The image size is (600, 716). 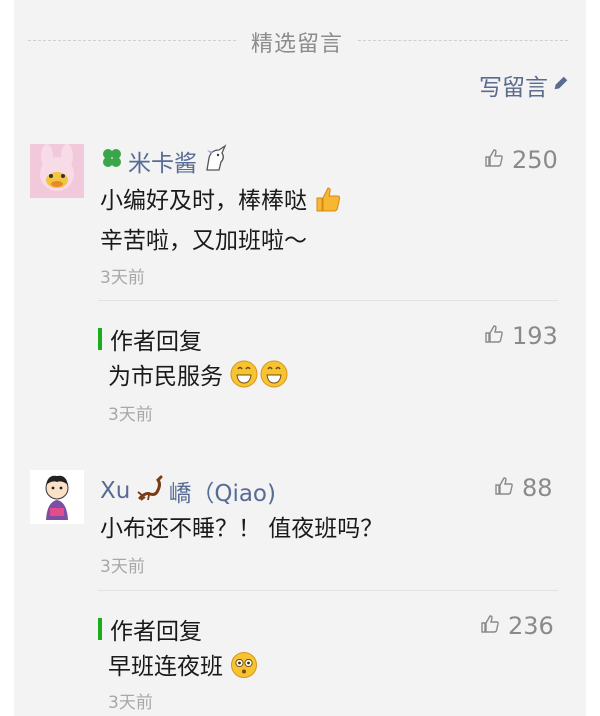 I want to click on reply-text: 早班连夜班, so click(x=183, y=669).